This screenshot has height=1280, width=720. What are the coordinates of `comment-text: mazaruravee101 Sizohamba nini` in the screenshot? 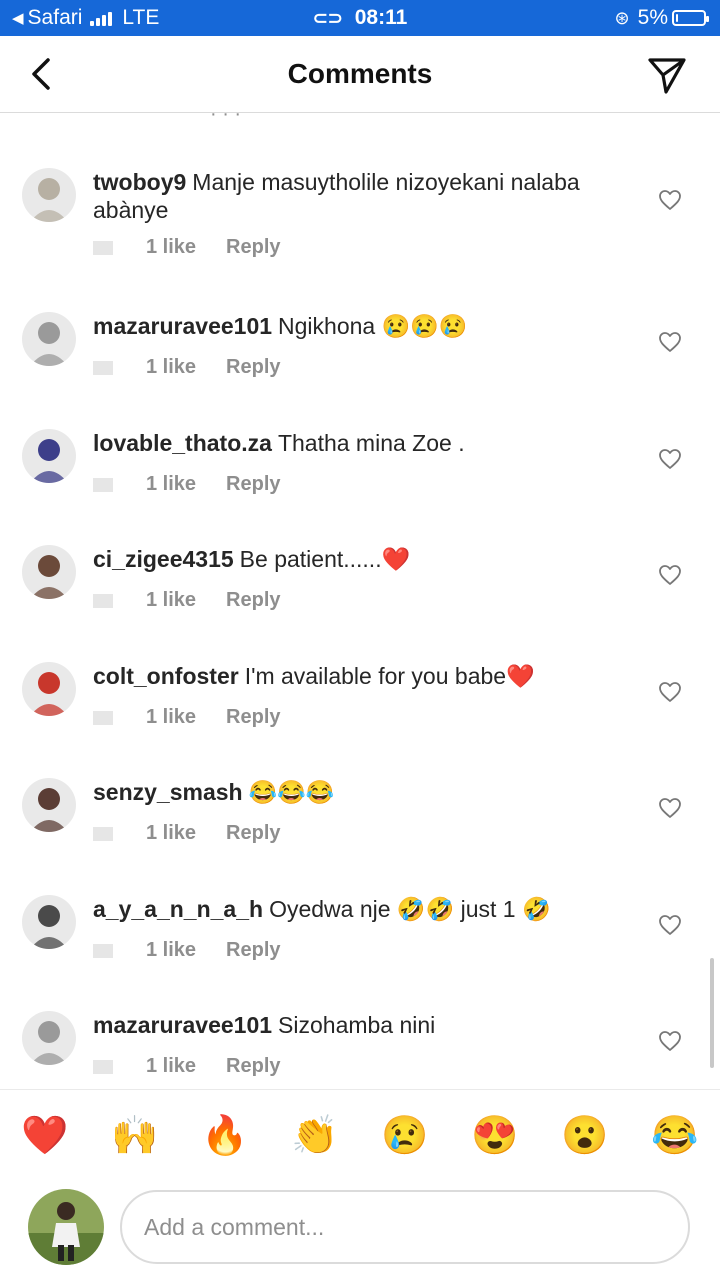 It's located at (363, 1025).